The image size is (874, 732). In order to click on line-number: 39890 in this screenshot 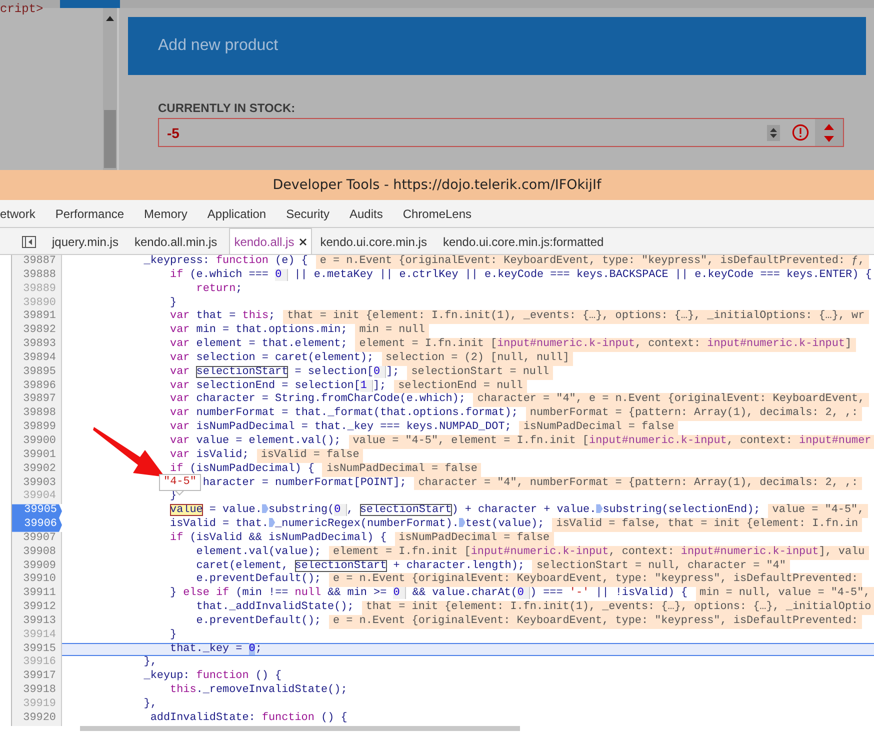, I will do `click(37, 303)`.